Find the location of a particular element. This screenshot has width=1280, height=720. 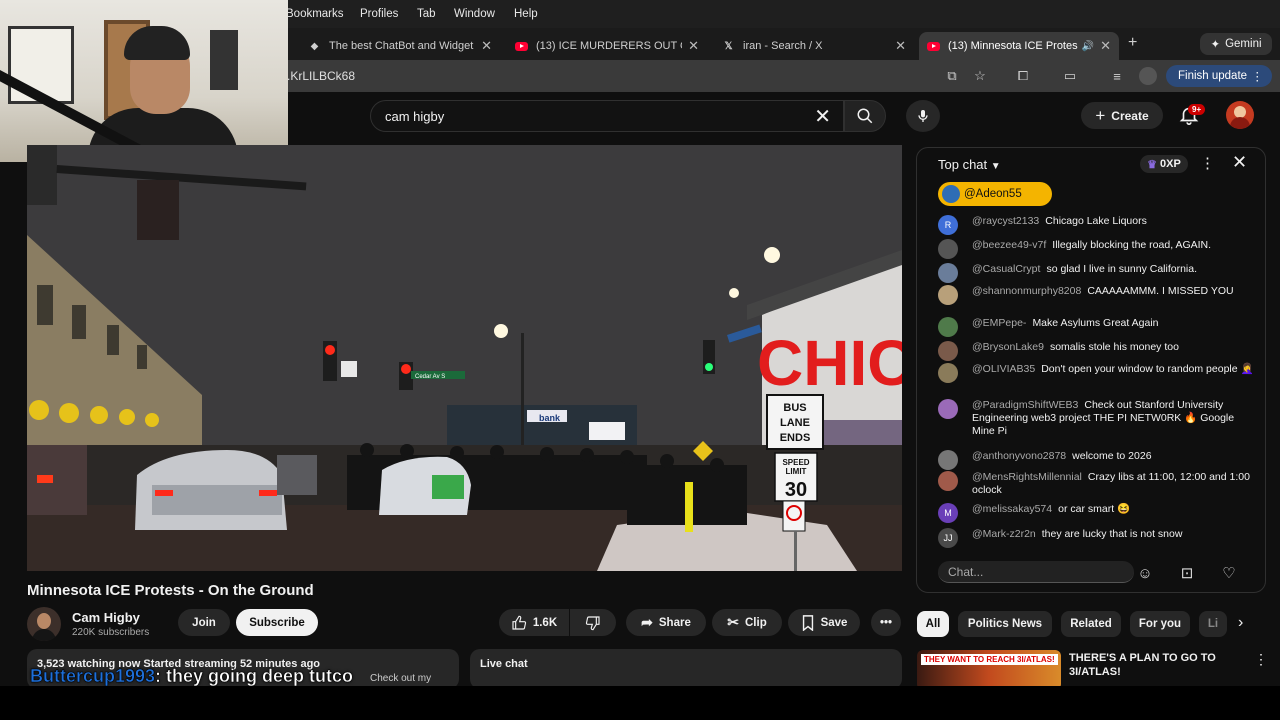

xp-badge: ♛ 0XP is located at coordinates (1164, 164).